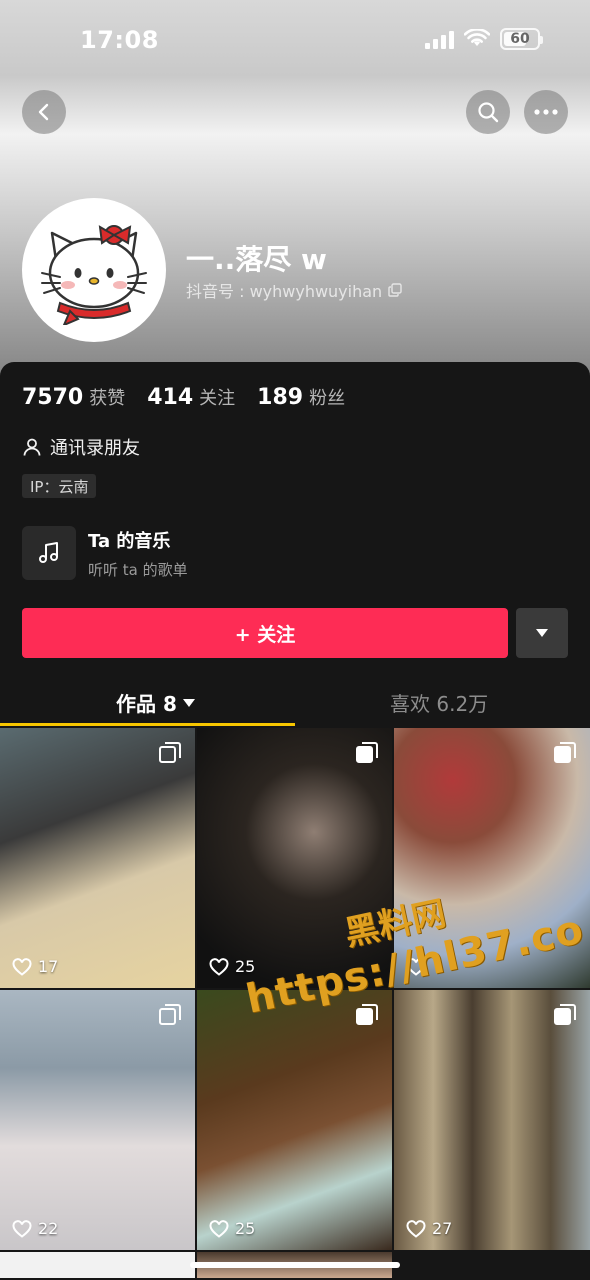 The image size is (590, 1280). What do you see at coordinates (97, 1120) in the screenshot?
I see `post-thumbnail: 22` at bounding box center [97, 1120].